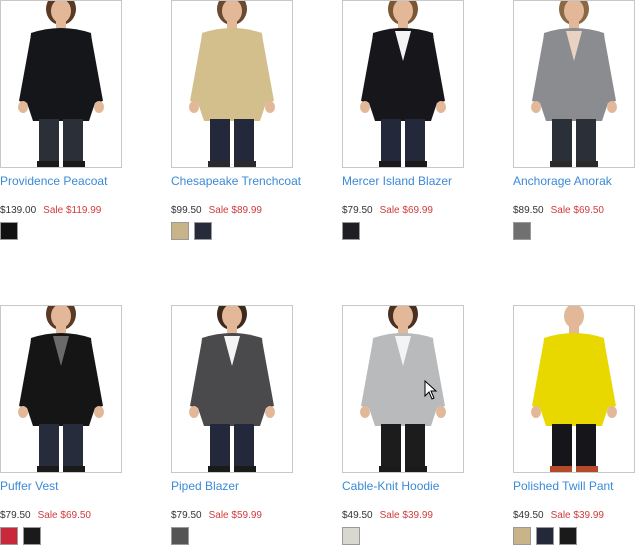 This screenshot has height=556, width=640. Describe the element at coordinates (235, 210) in the screenshot. I see `sale-price: Sale $89.99` at that location.